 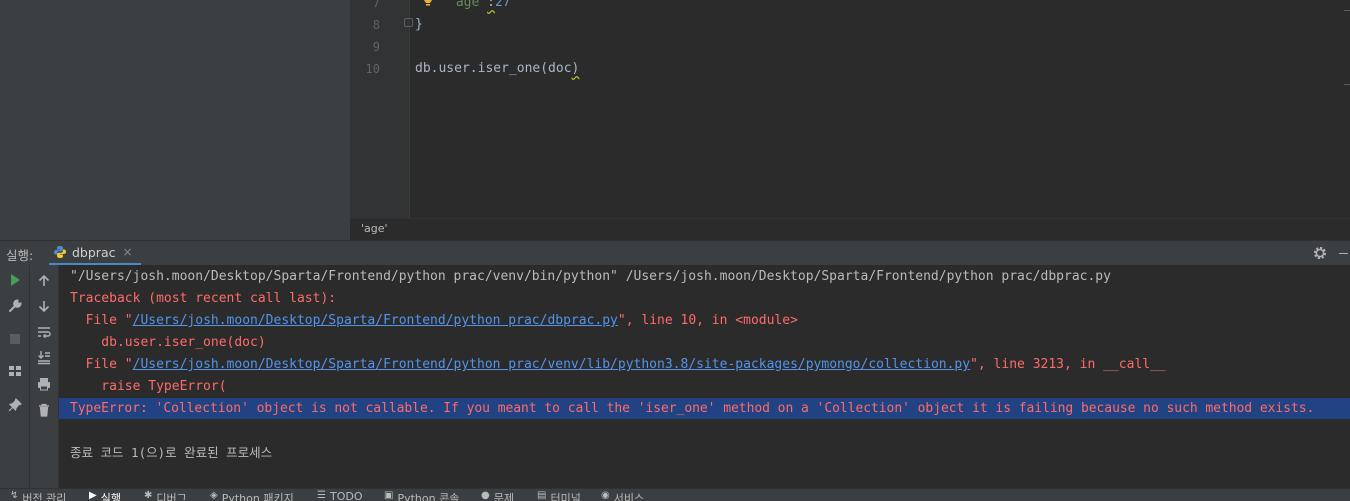 I want to click on tab-label: Python 콘솔, so click(x=428, y=496).